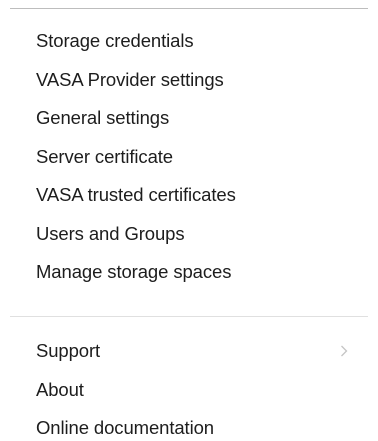 The width and height of the screenshot is (378, 441). What do you see at coordinates (68, 351) in the screenshot?
I see `menu-item-label: Support` at bounding box center [68, 351].